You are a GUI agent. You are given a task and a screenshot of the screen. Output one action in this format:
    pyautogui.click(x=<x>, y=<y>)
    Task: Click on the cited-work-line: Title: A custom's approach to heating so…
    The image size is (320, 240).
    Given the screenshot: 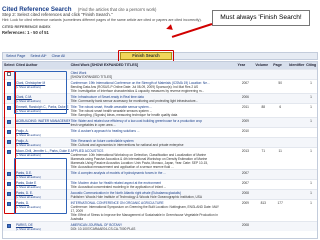 What is the action you would take?
    pyautogui.click(x=105, y=131)
    